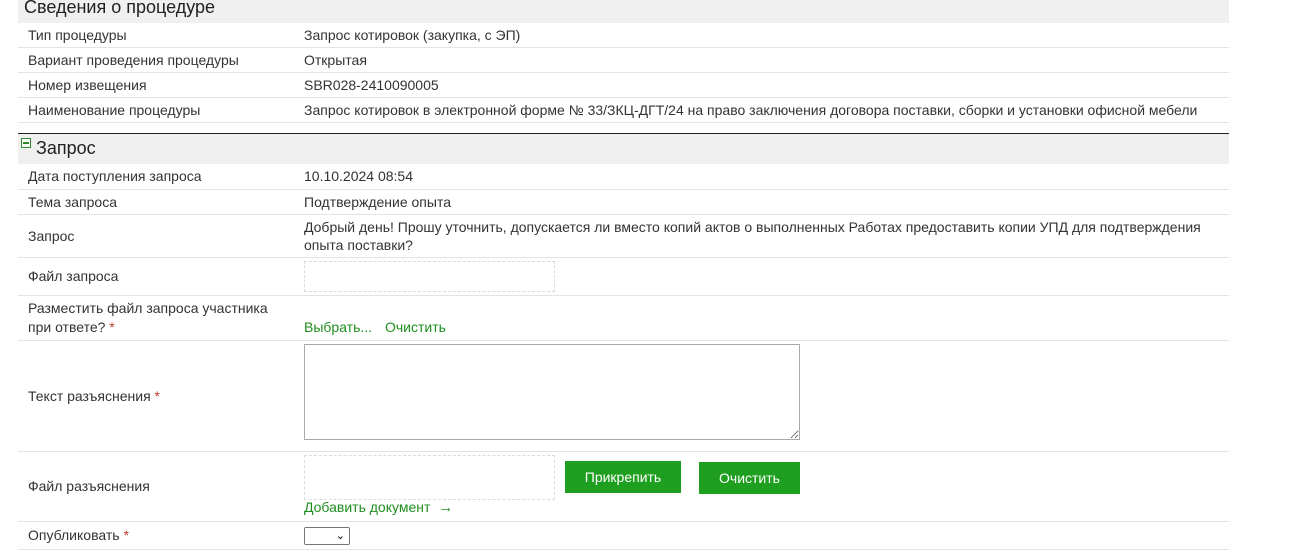 This screenshot has width=1301, height=559. Describe the element at coordinates (26, 143) in the screenshot. I see `collapse-icon` at that location.